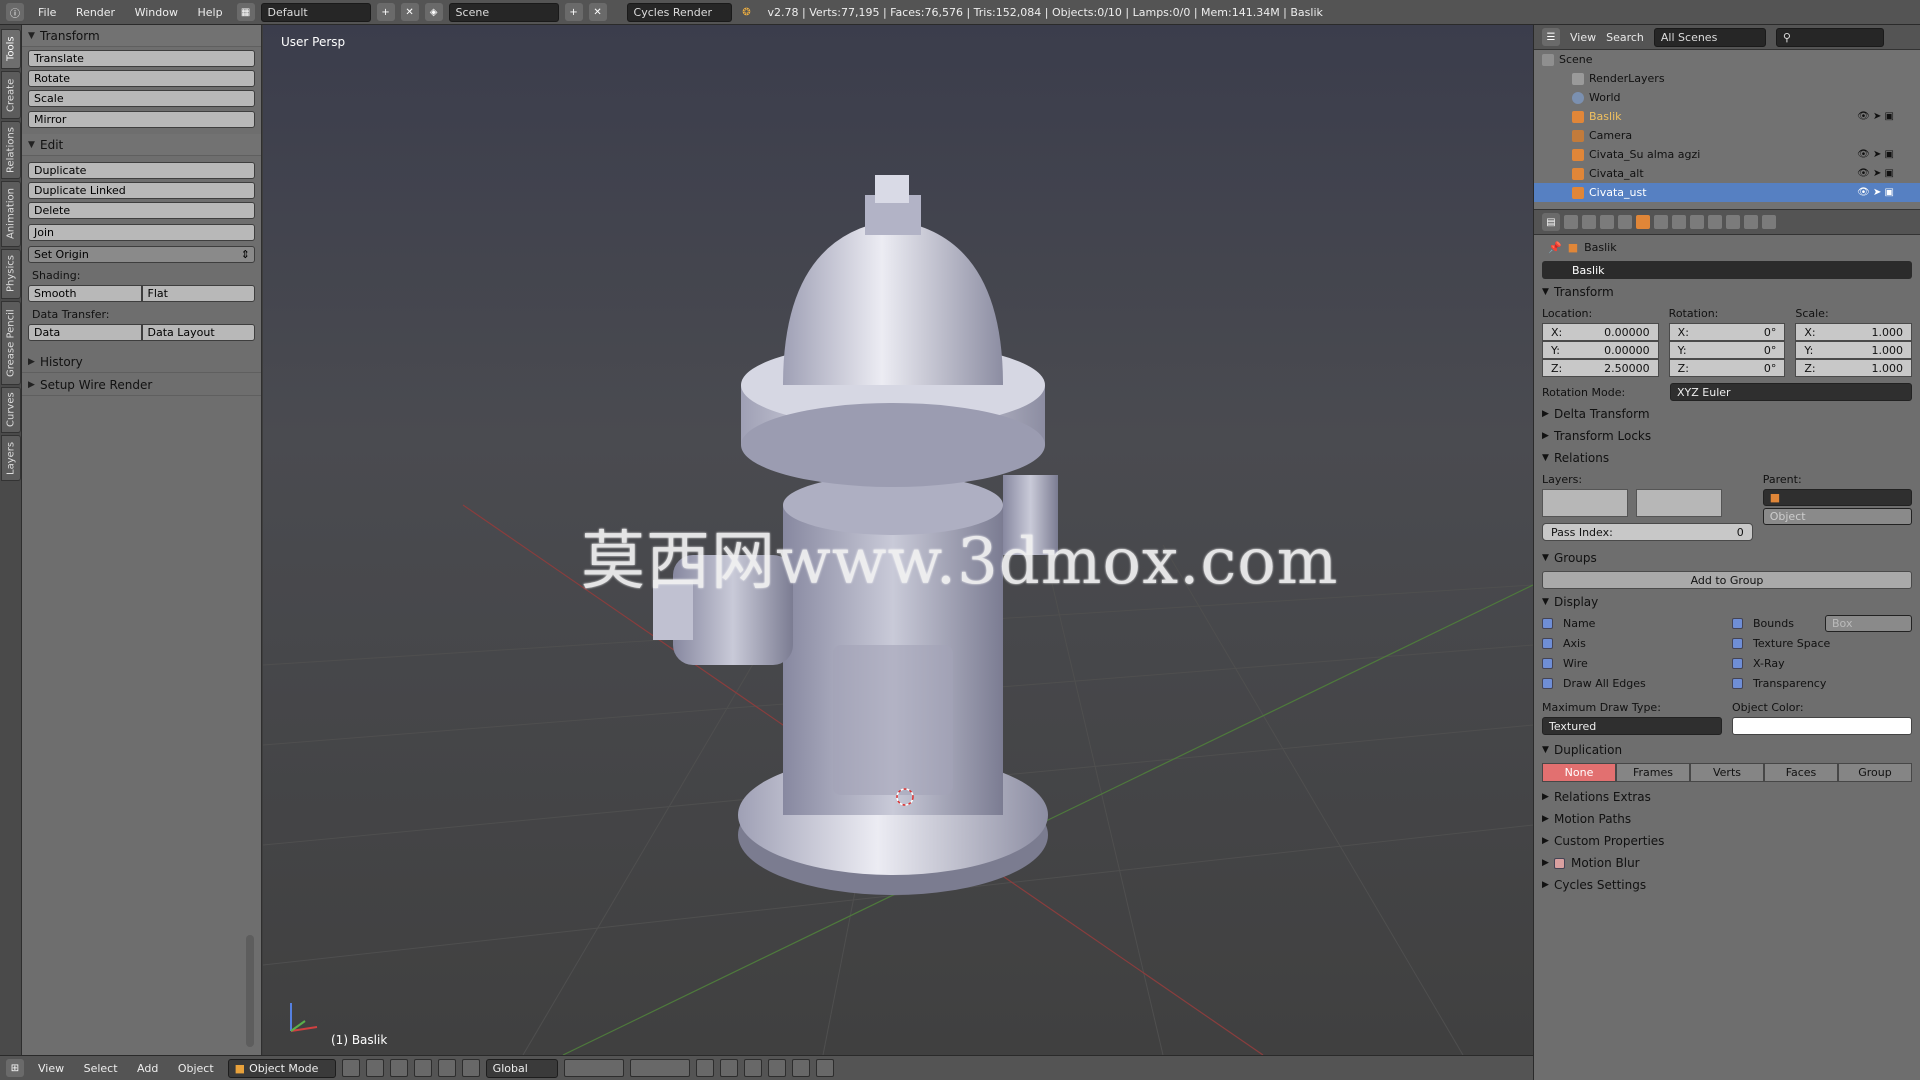  What do you see at coordinates (350, 1068) in the screenshot?
I see `viewport-shading-icon` at bounding box center [350, 1068].